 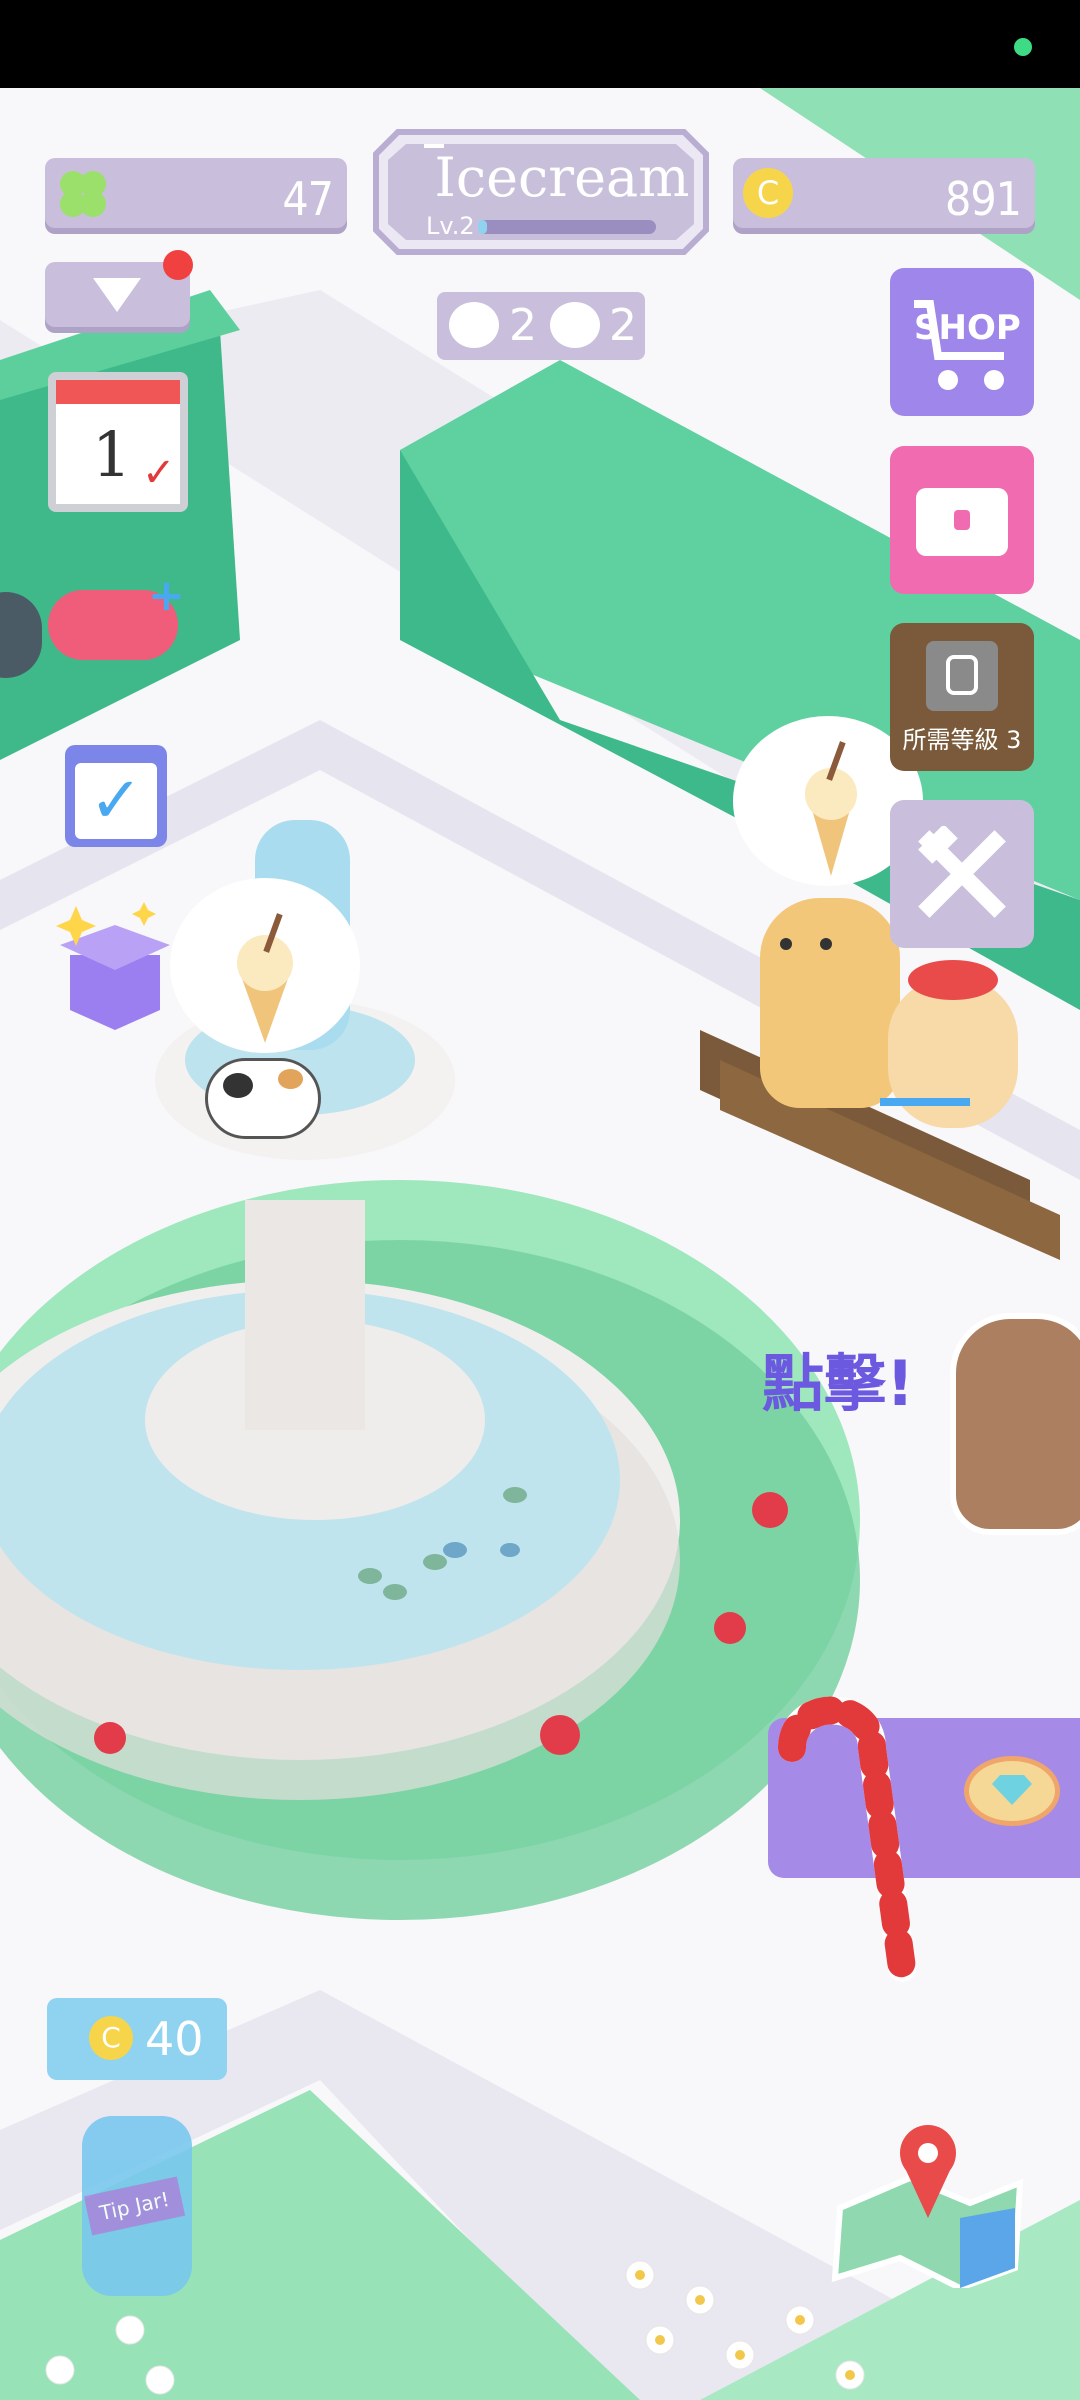 I want to click on lock-icon, so click(x=962, y=675).